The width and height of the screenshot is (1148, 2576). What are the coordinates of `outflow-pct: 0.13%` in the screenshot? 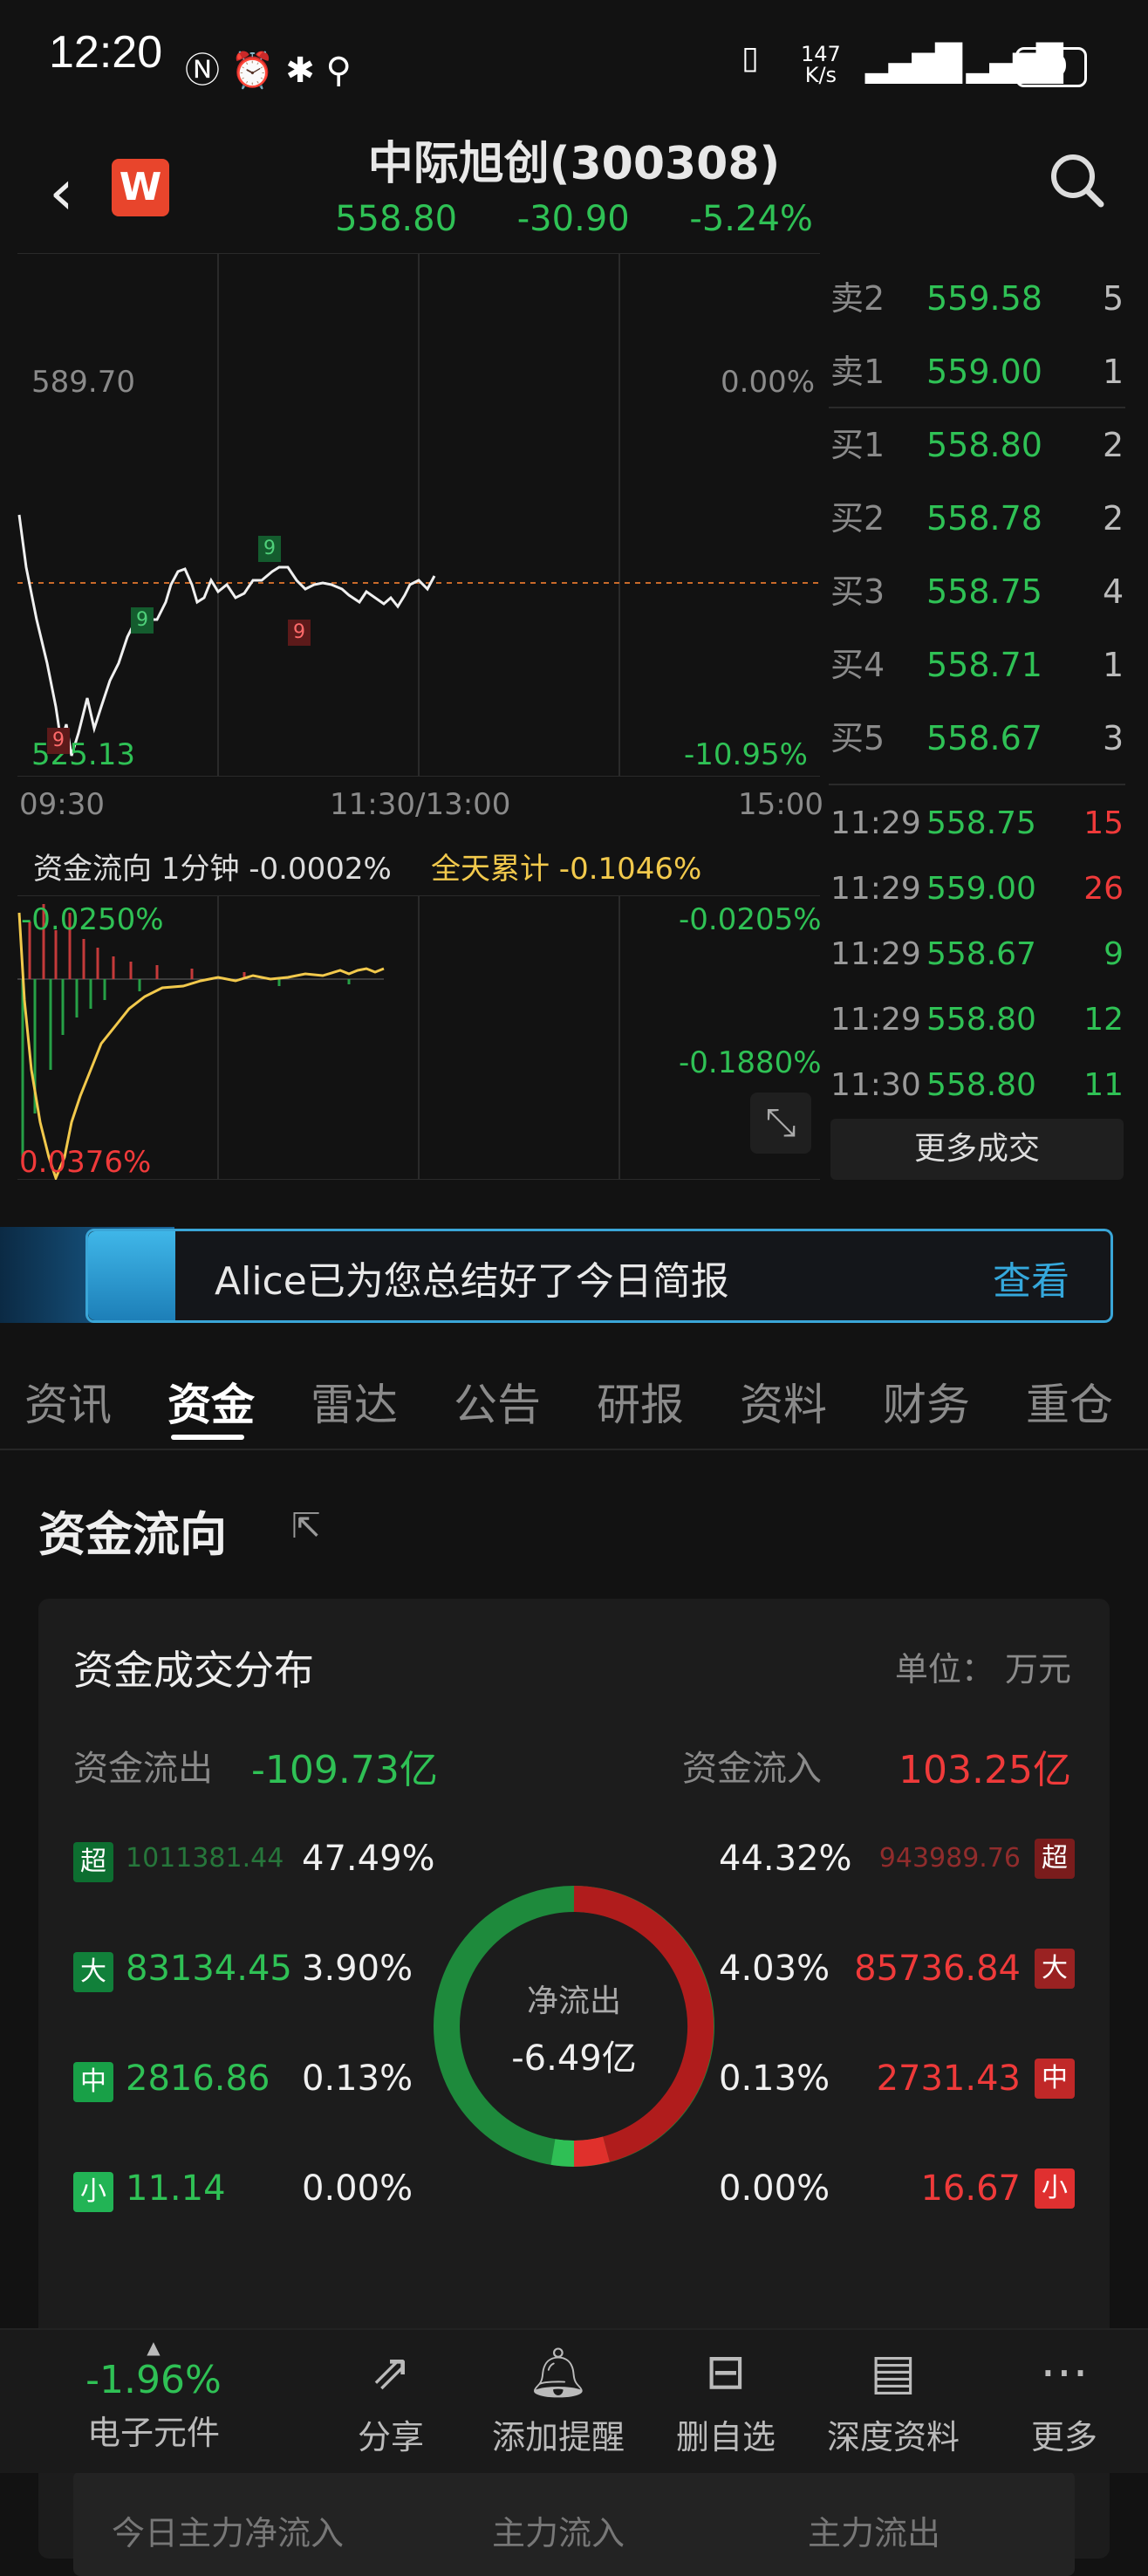 It's located at (357, 2079).